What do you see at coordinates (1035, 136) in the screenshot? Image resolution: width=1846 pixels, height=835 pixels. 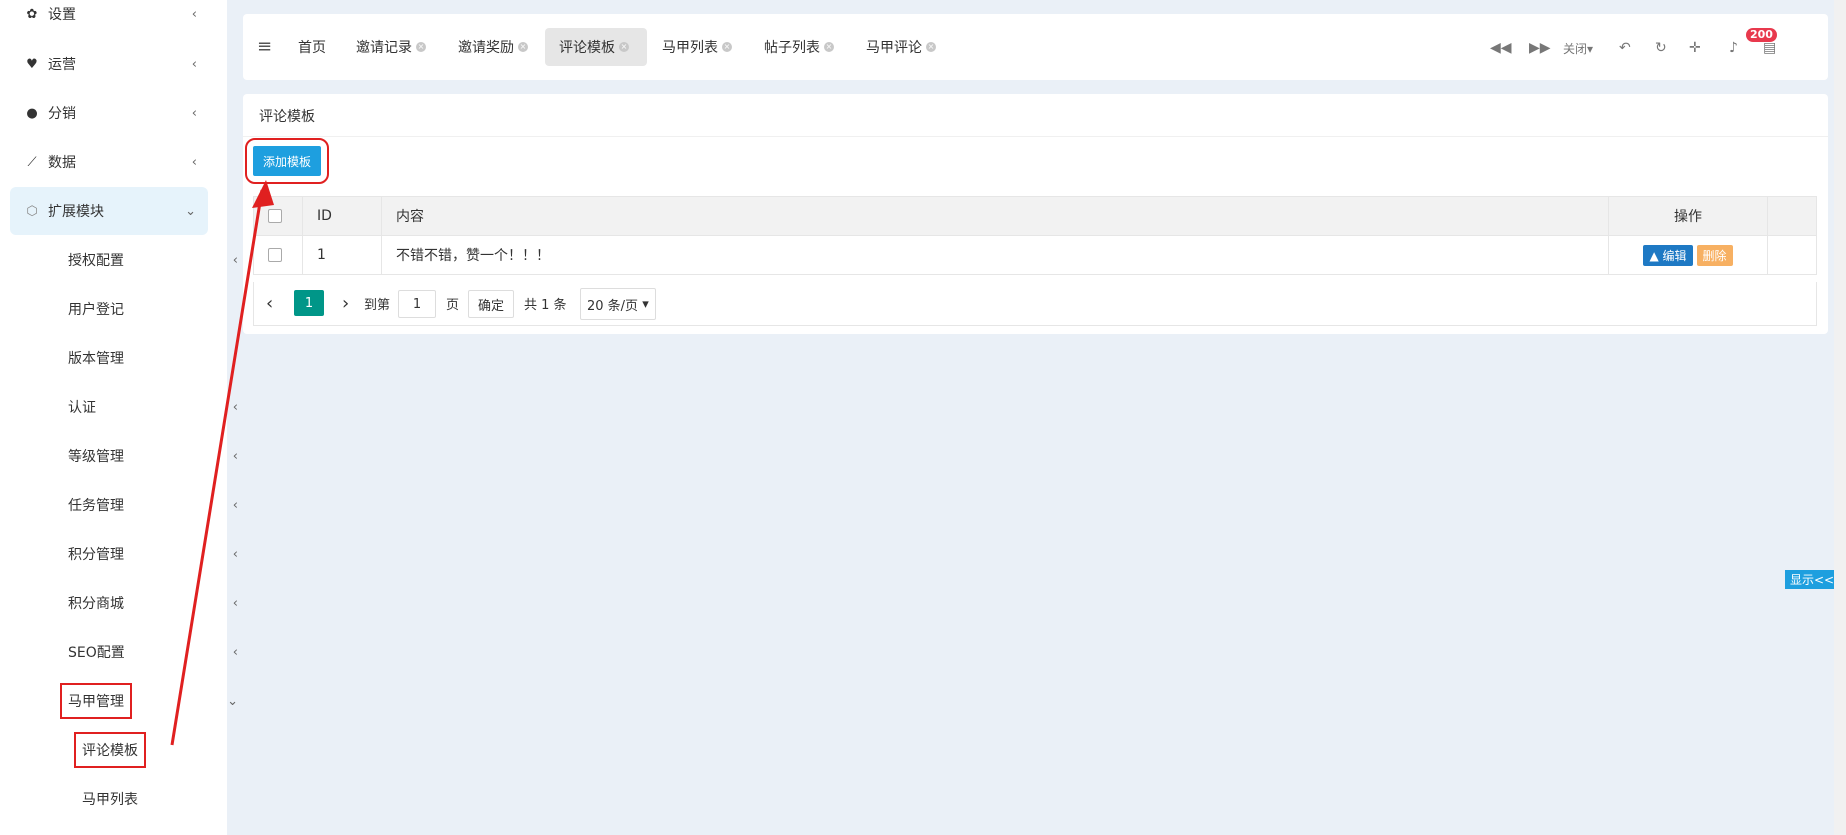 I see `divider` at bounding box center [1035, 136].